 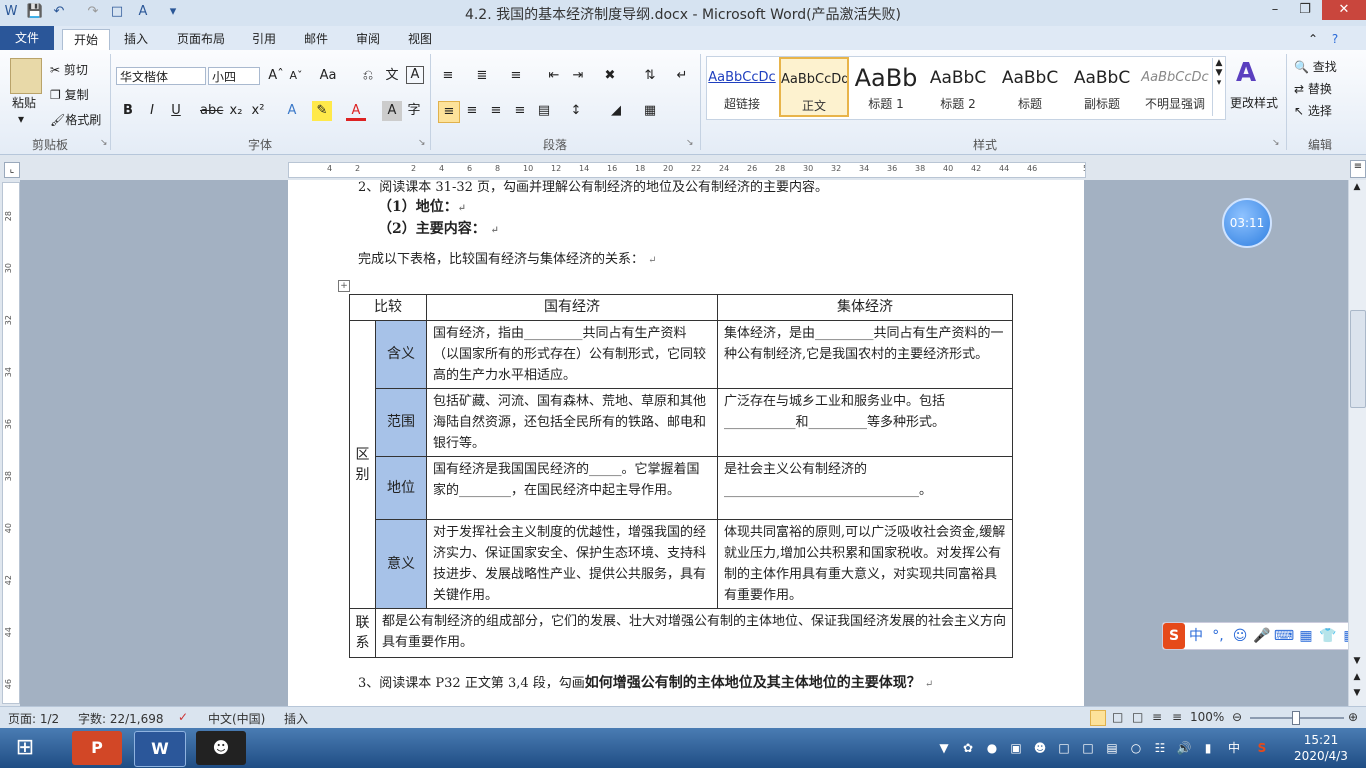 I want to click on strikethrough-icon: abc, so click(x=211, y=111).